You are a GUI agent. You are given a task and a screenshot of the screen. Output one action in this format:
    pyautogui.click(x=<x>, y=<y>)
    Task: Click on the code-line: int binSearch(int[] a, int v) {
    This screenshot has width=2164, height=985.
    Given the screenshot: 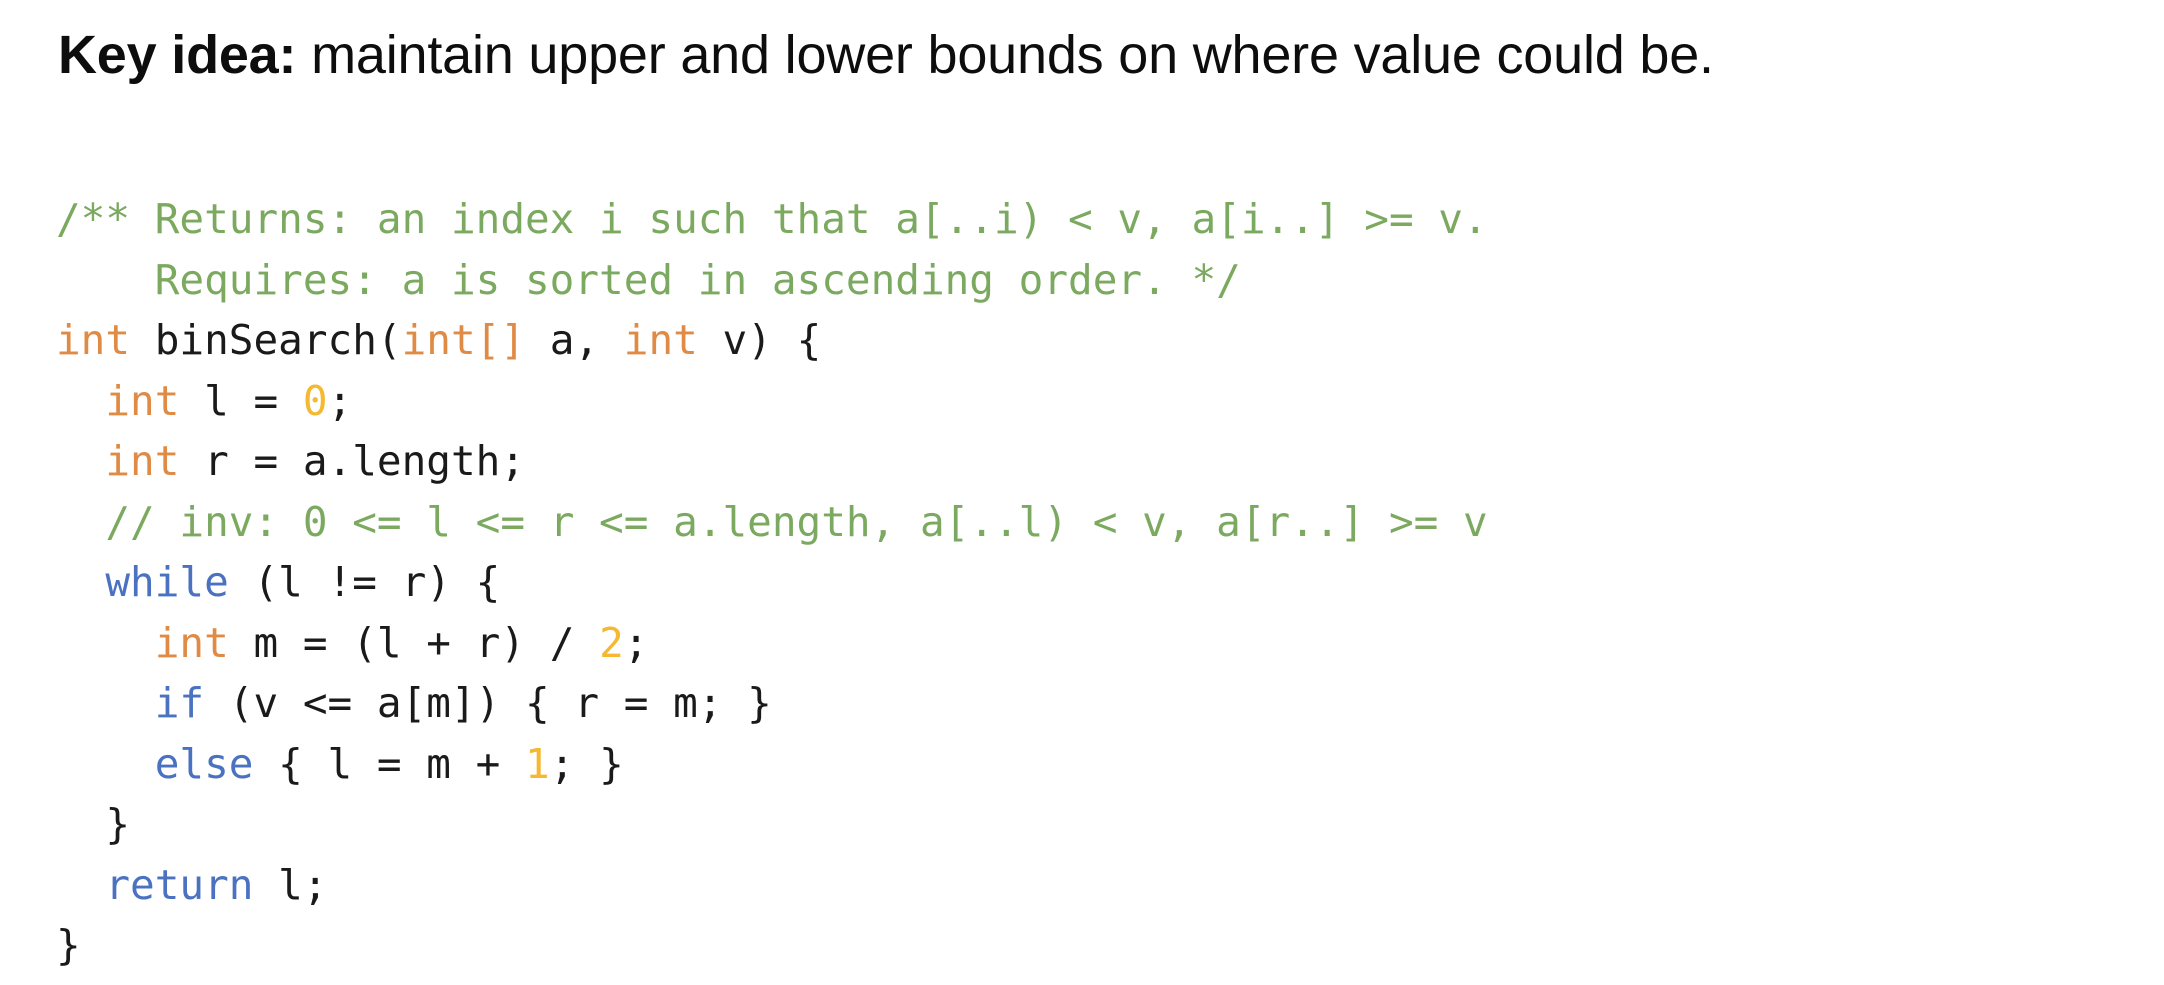 What is the action you would take?
    pyautogui.click(x=772, y=340)
    